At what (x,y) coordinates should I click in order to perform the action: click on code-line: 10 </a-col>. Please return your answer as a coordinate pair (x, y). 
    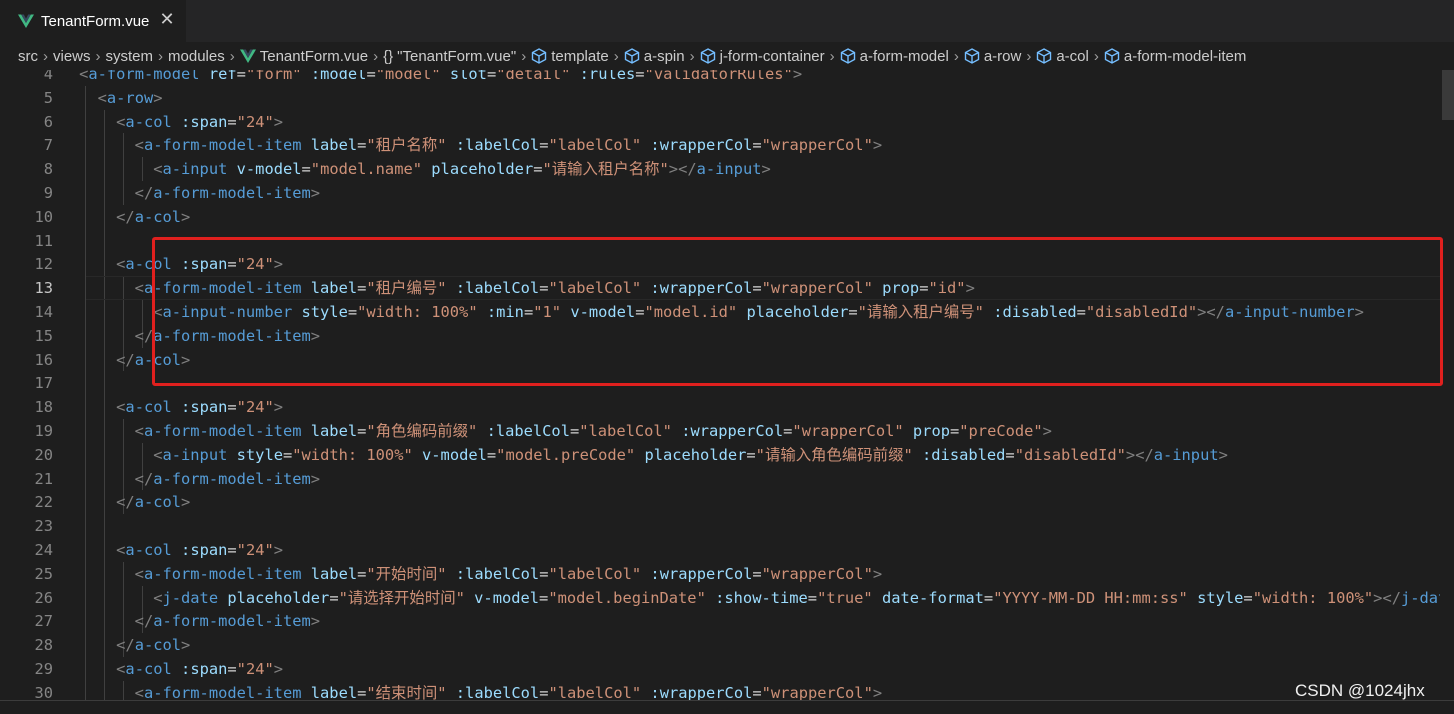
    Looking at the image, I should click on (727, 217).